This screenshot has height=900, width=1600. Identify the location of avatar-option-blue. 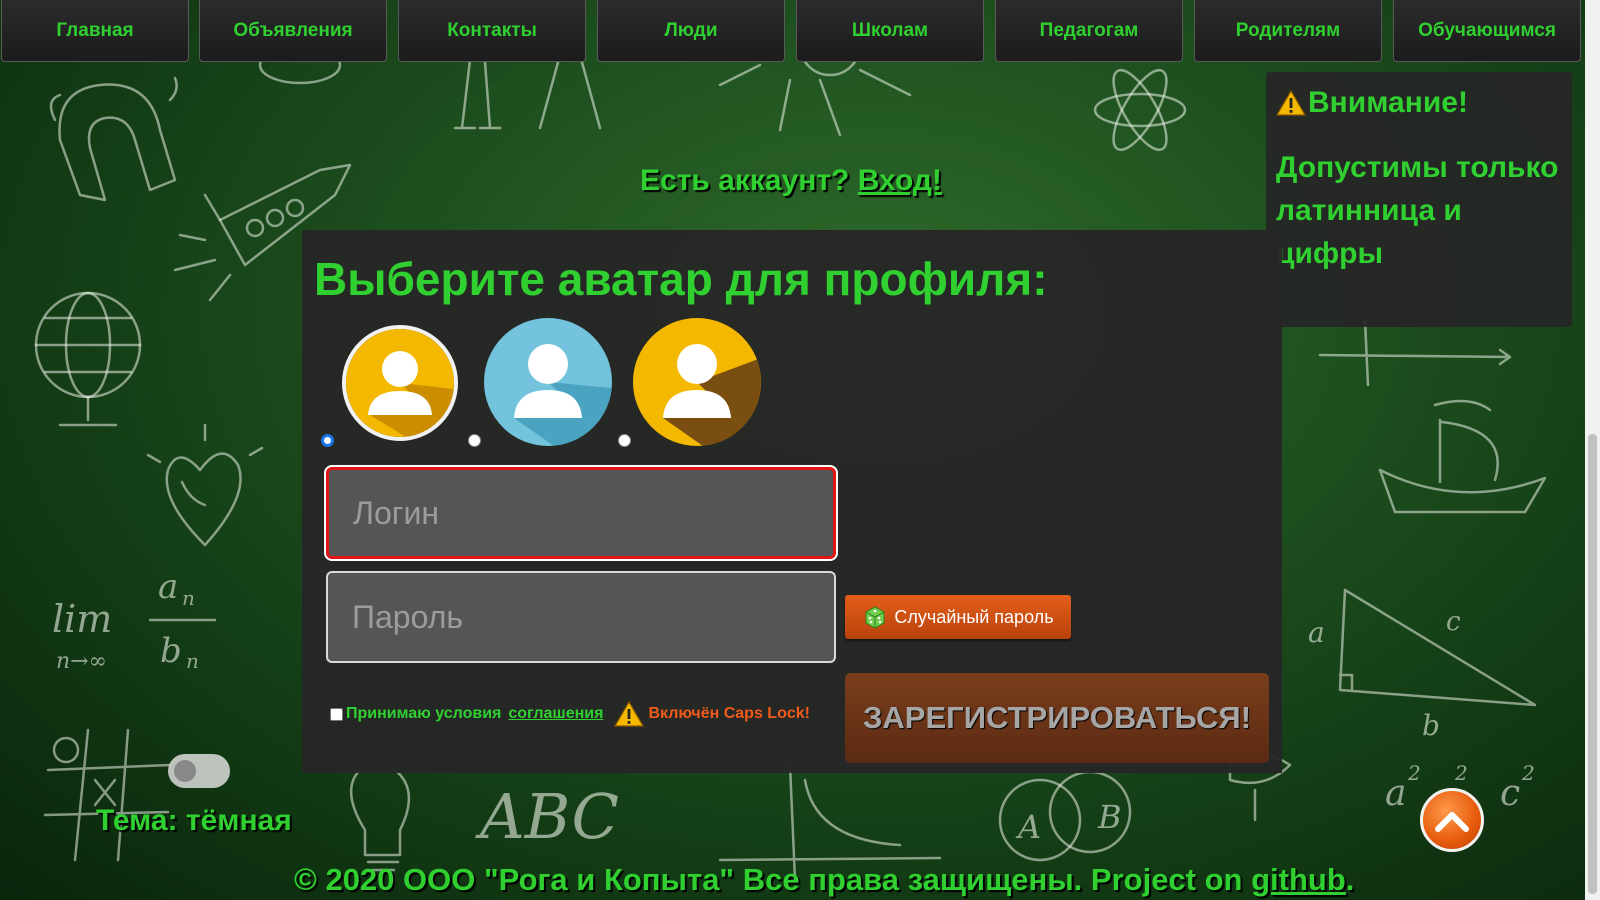
(548, 382).